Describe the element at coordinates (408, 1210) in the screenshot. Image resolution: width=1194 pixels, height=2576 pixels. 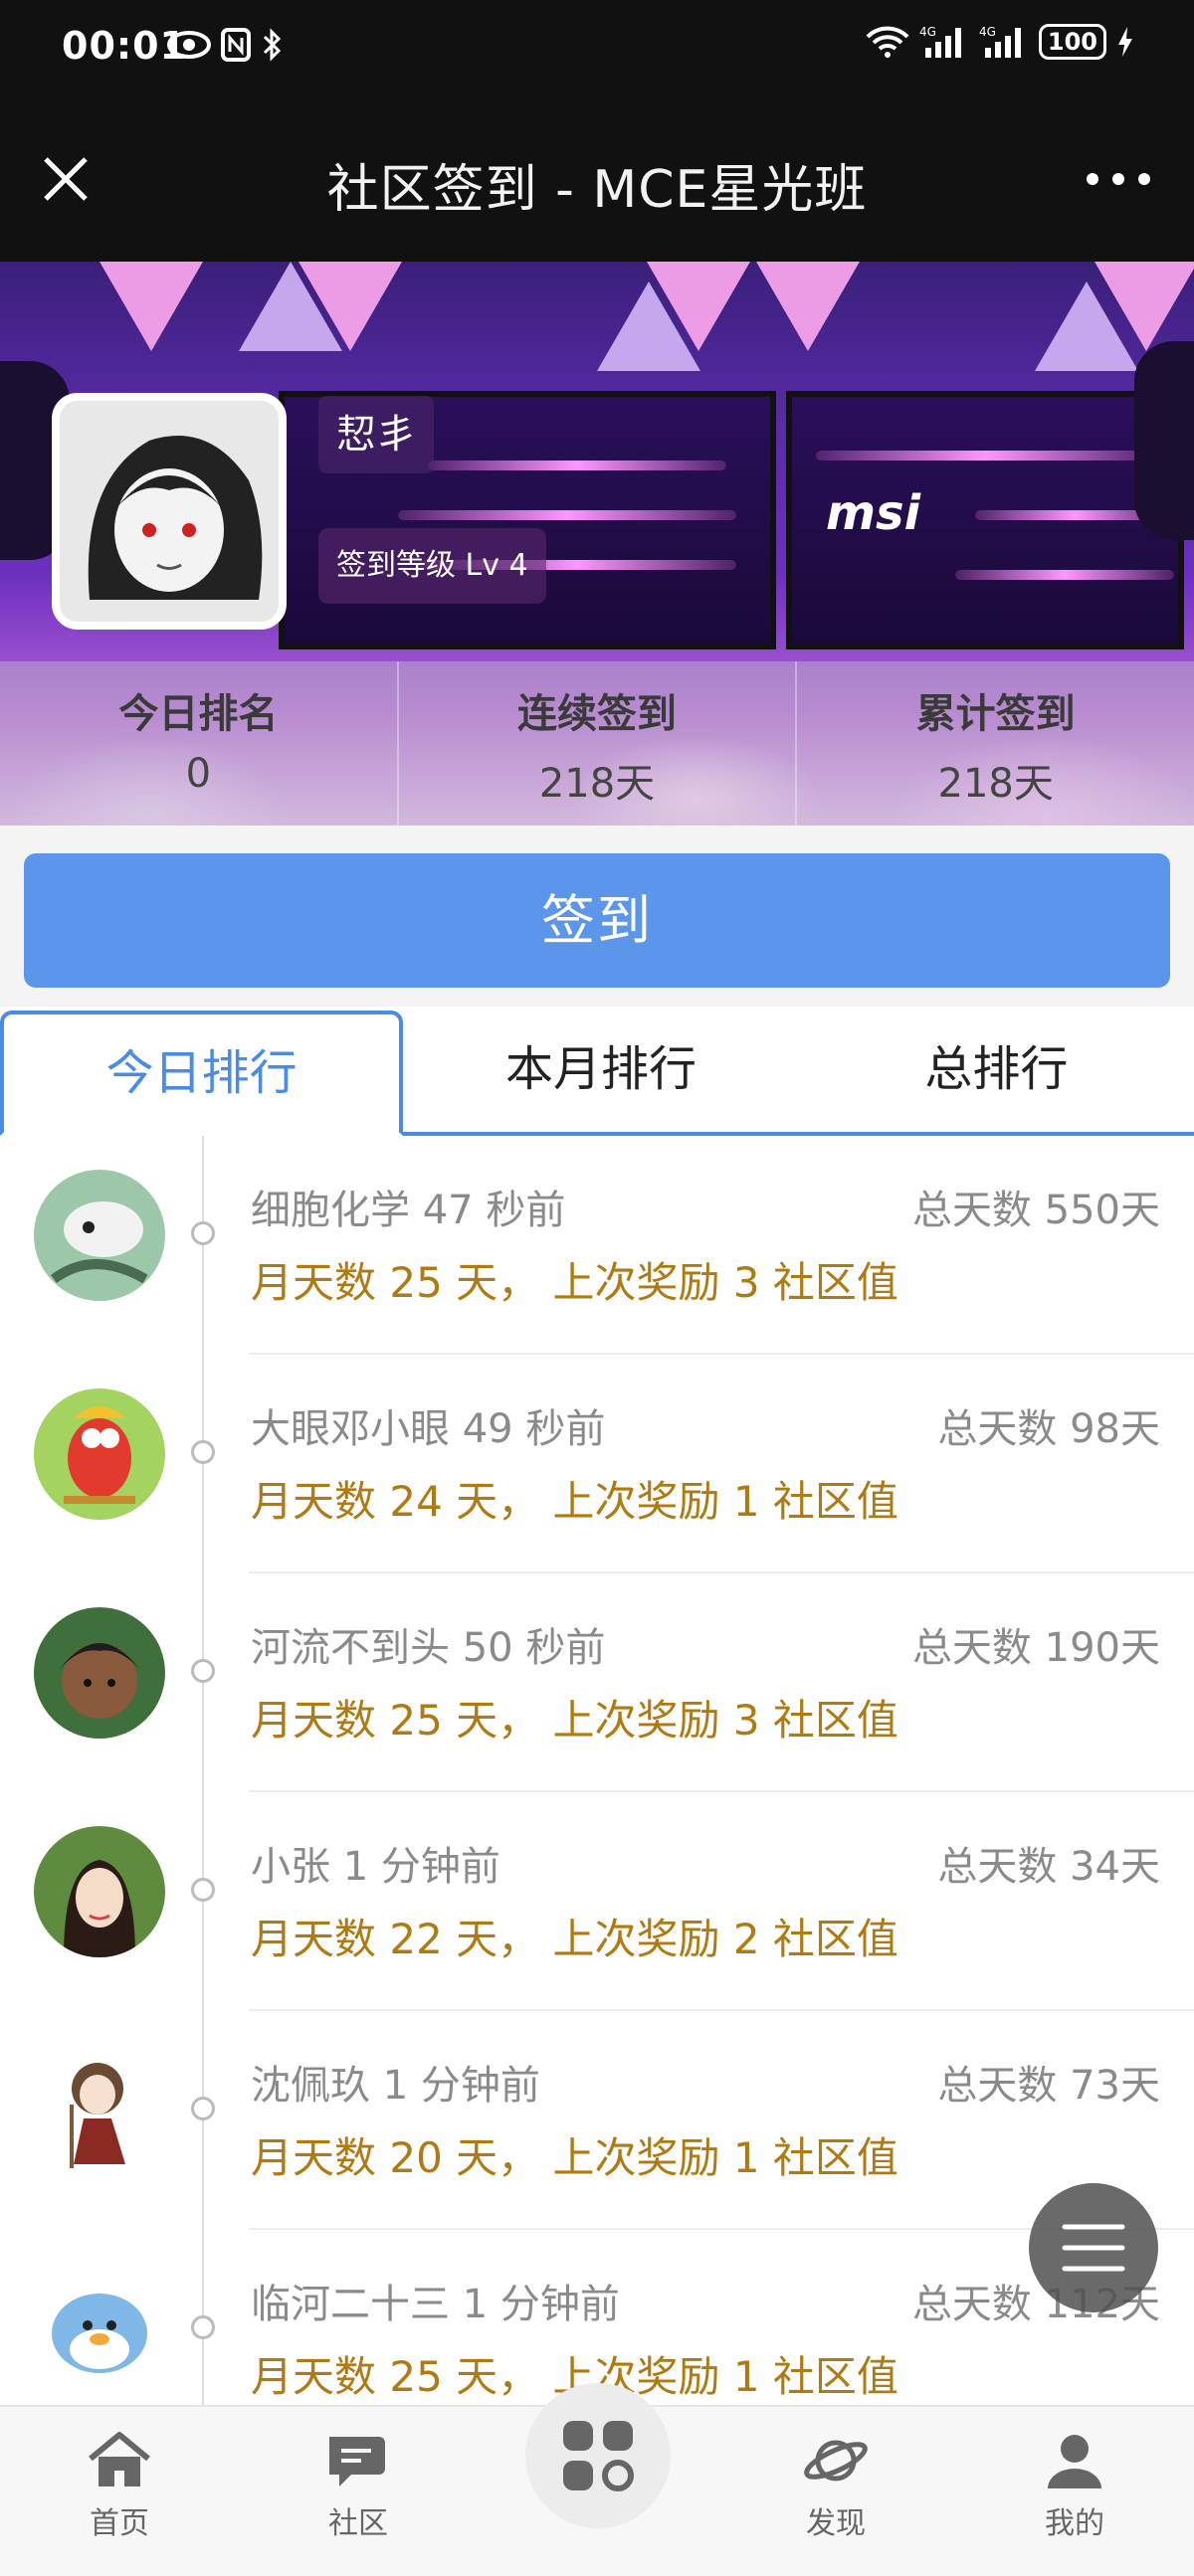
I see `member-name-time: 细胞化学 47 秒前` at that location.